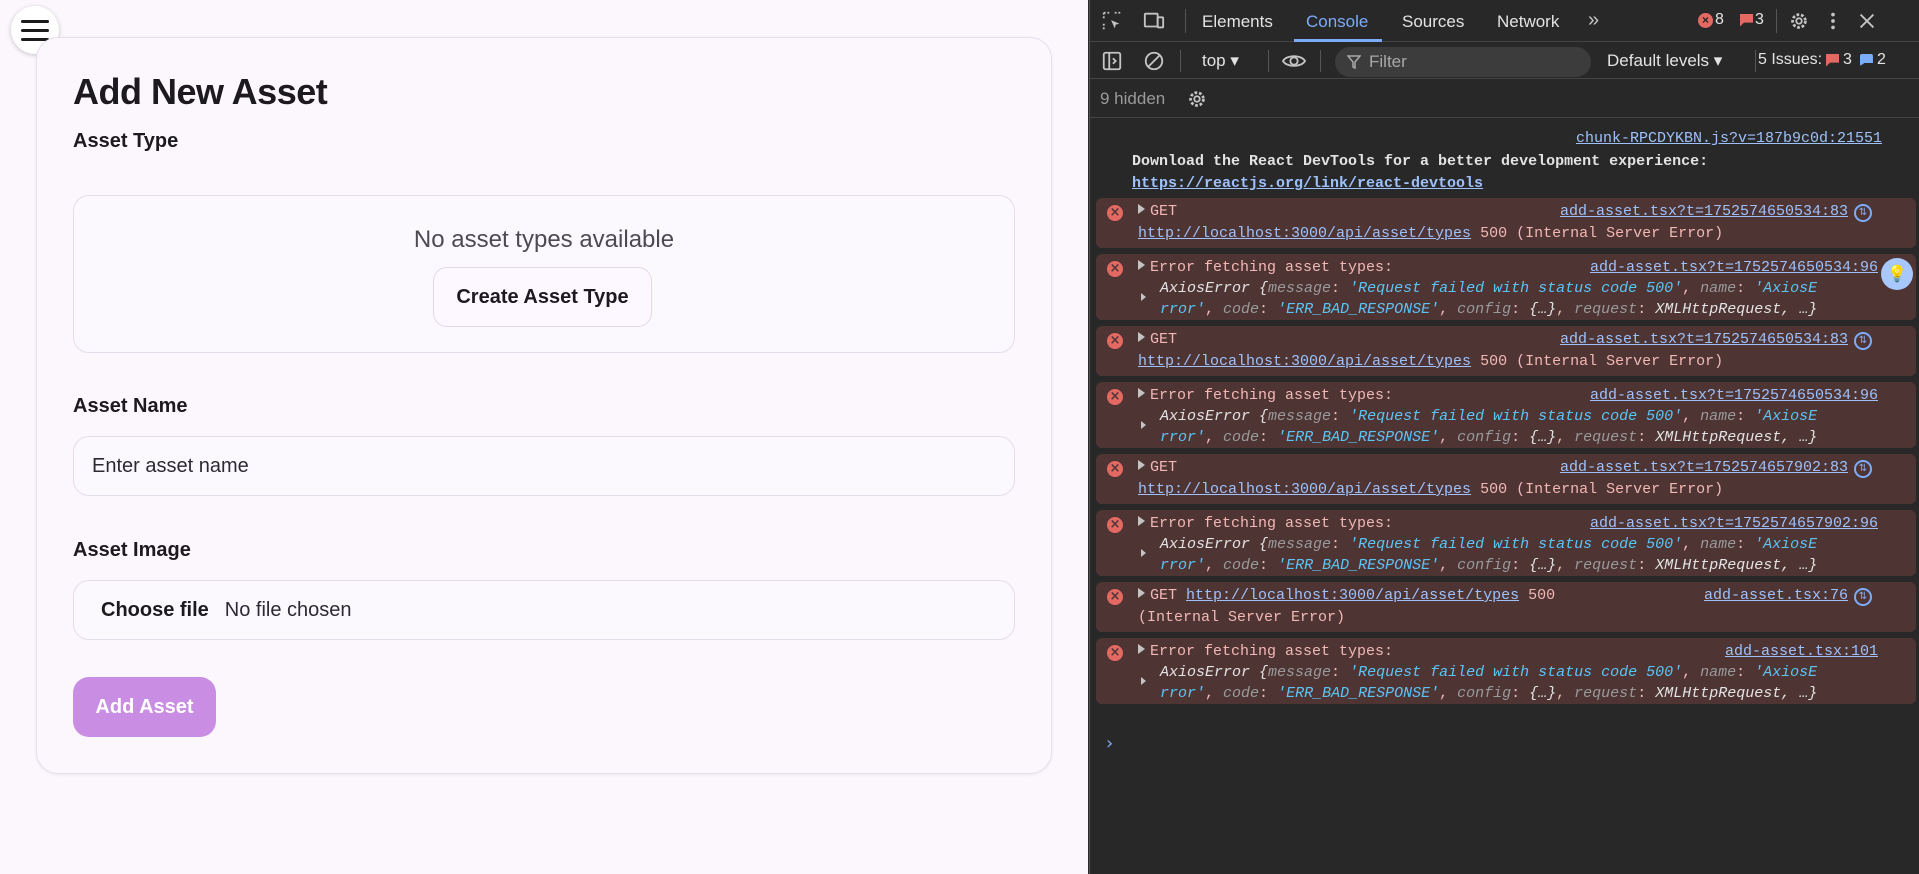 The height and width of the screenshot is (874, 1919). I want to click on default-levels-dropdown: Default levels ▾, so click(1664, 61).